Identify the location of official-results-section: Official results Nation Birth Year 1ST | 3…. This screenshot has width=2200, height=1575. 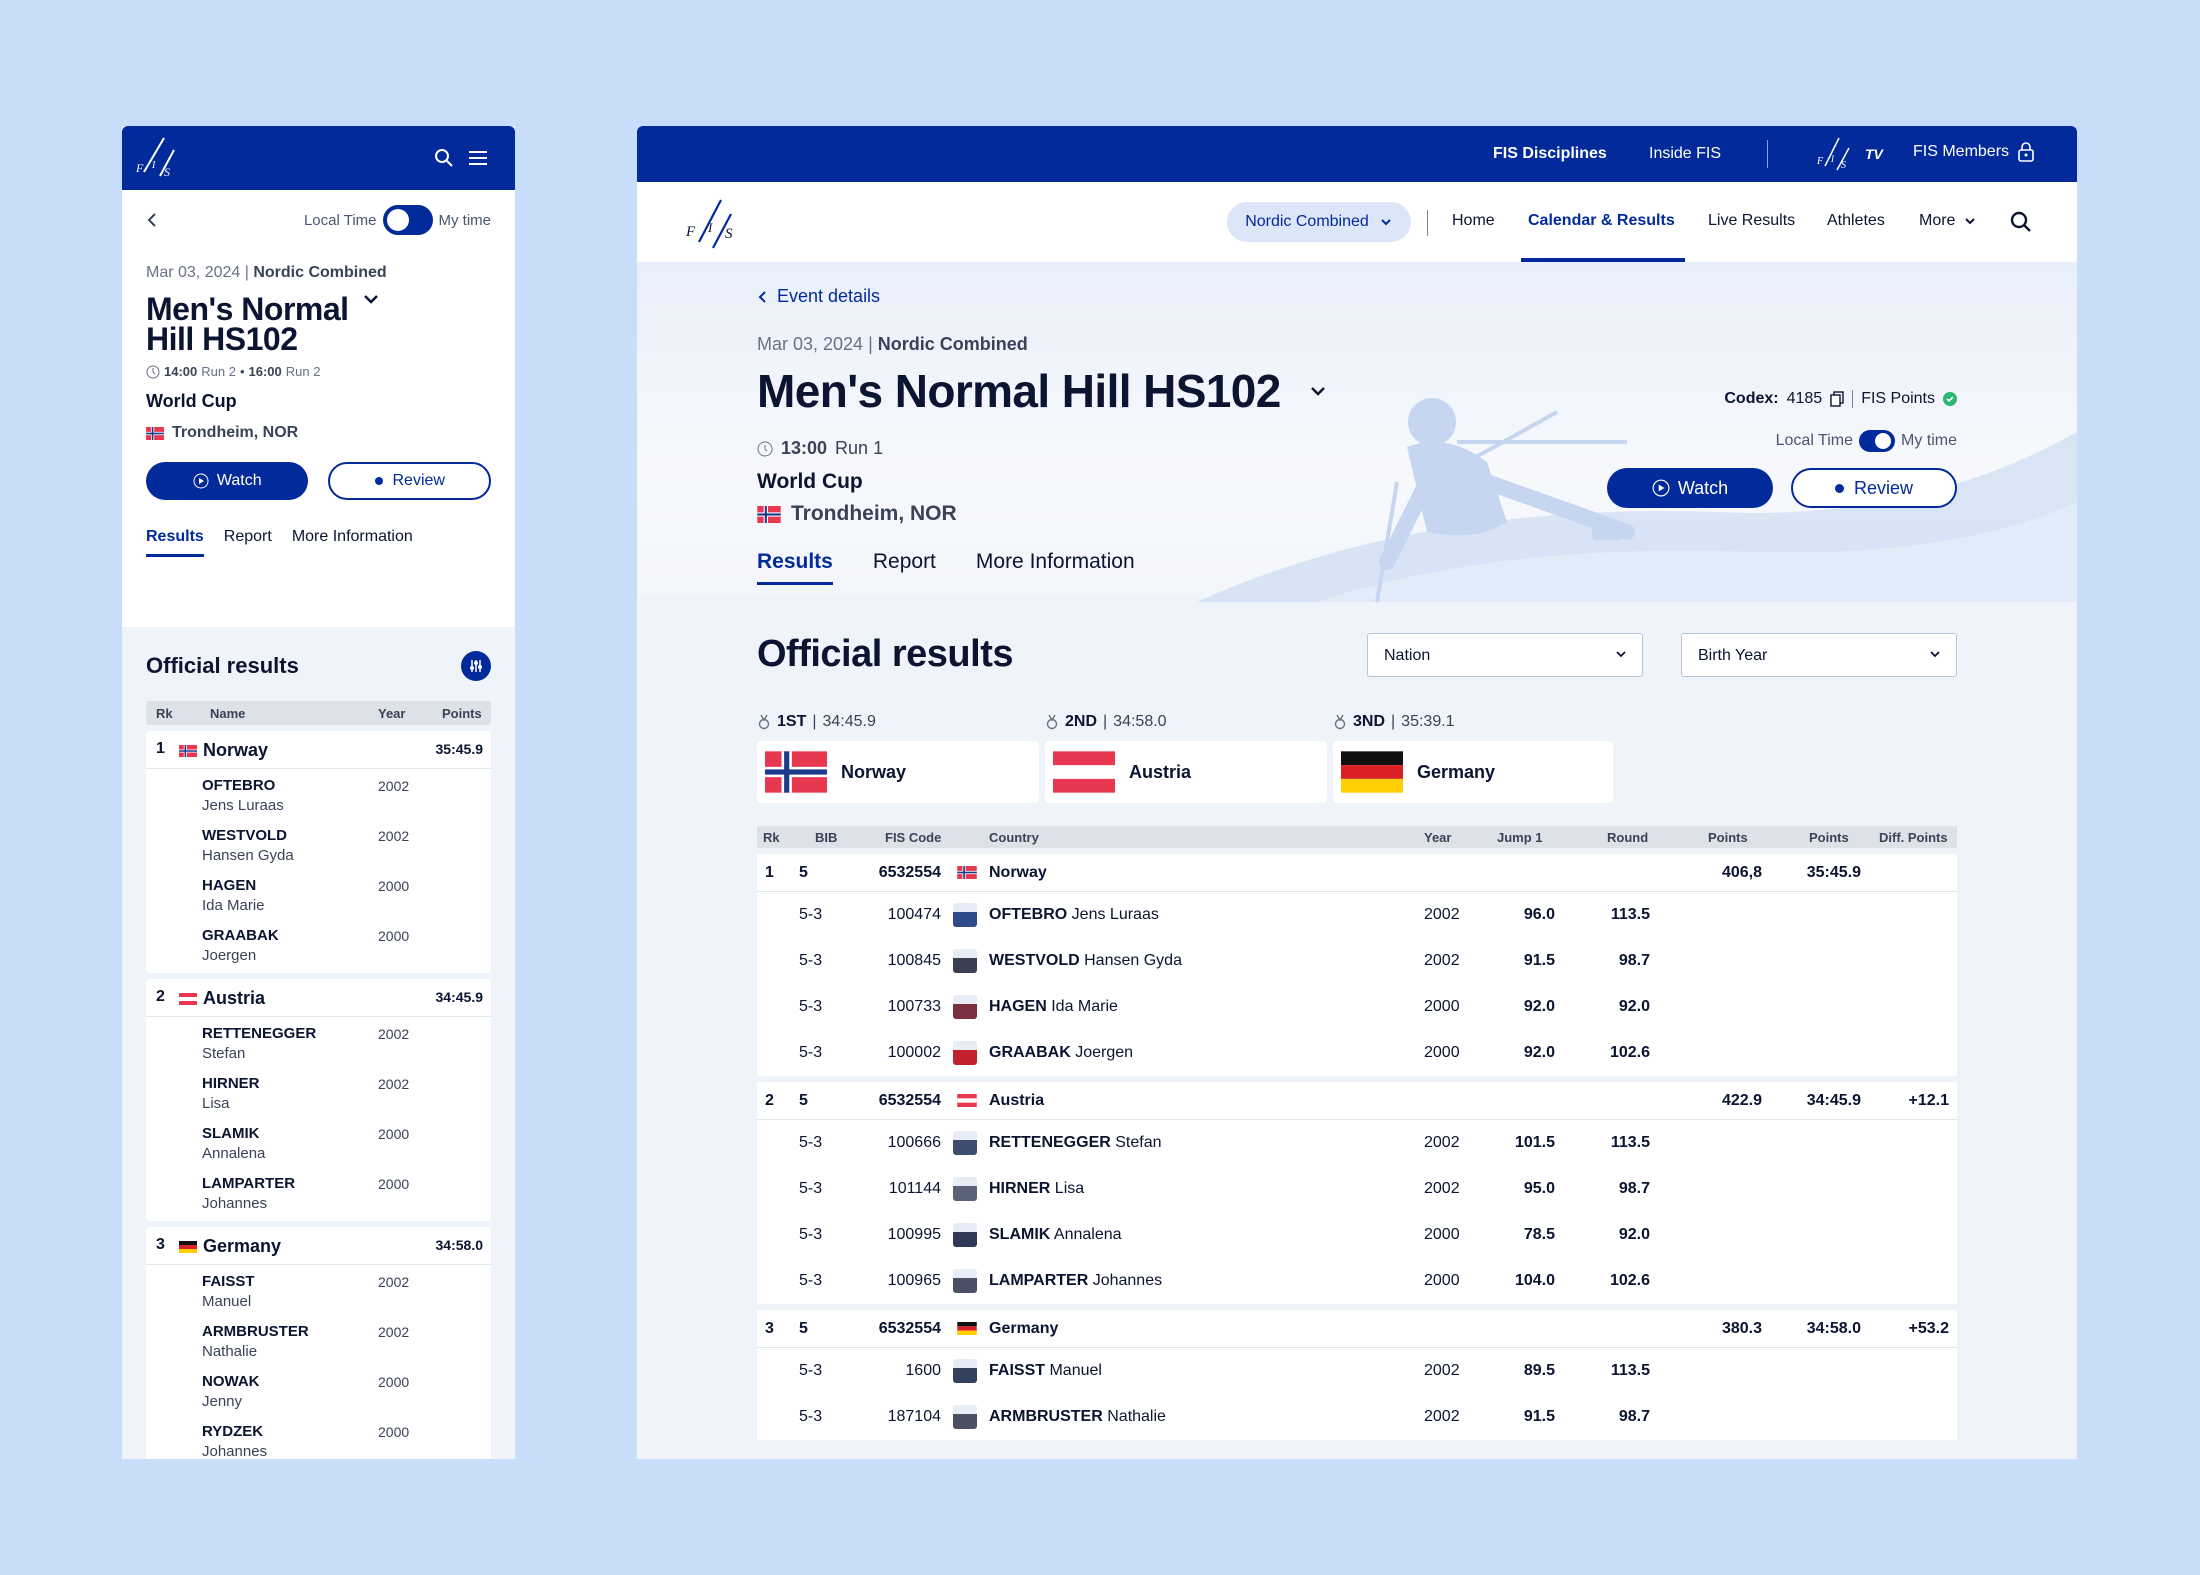
(1357, 700).